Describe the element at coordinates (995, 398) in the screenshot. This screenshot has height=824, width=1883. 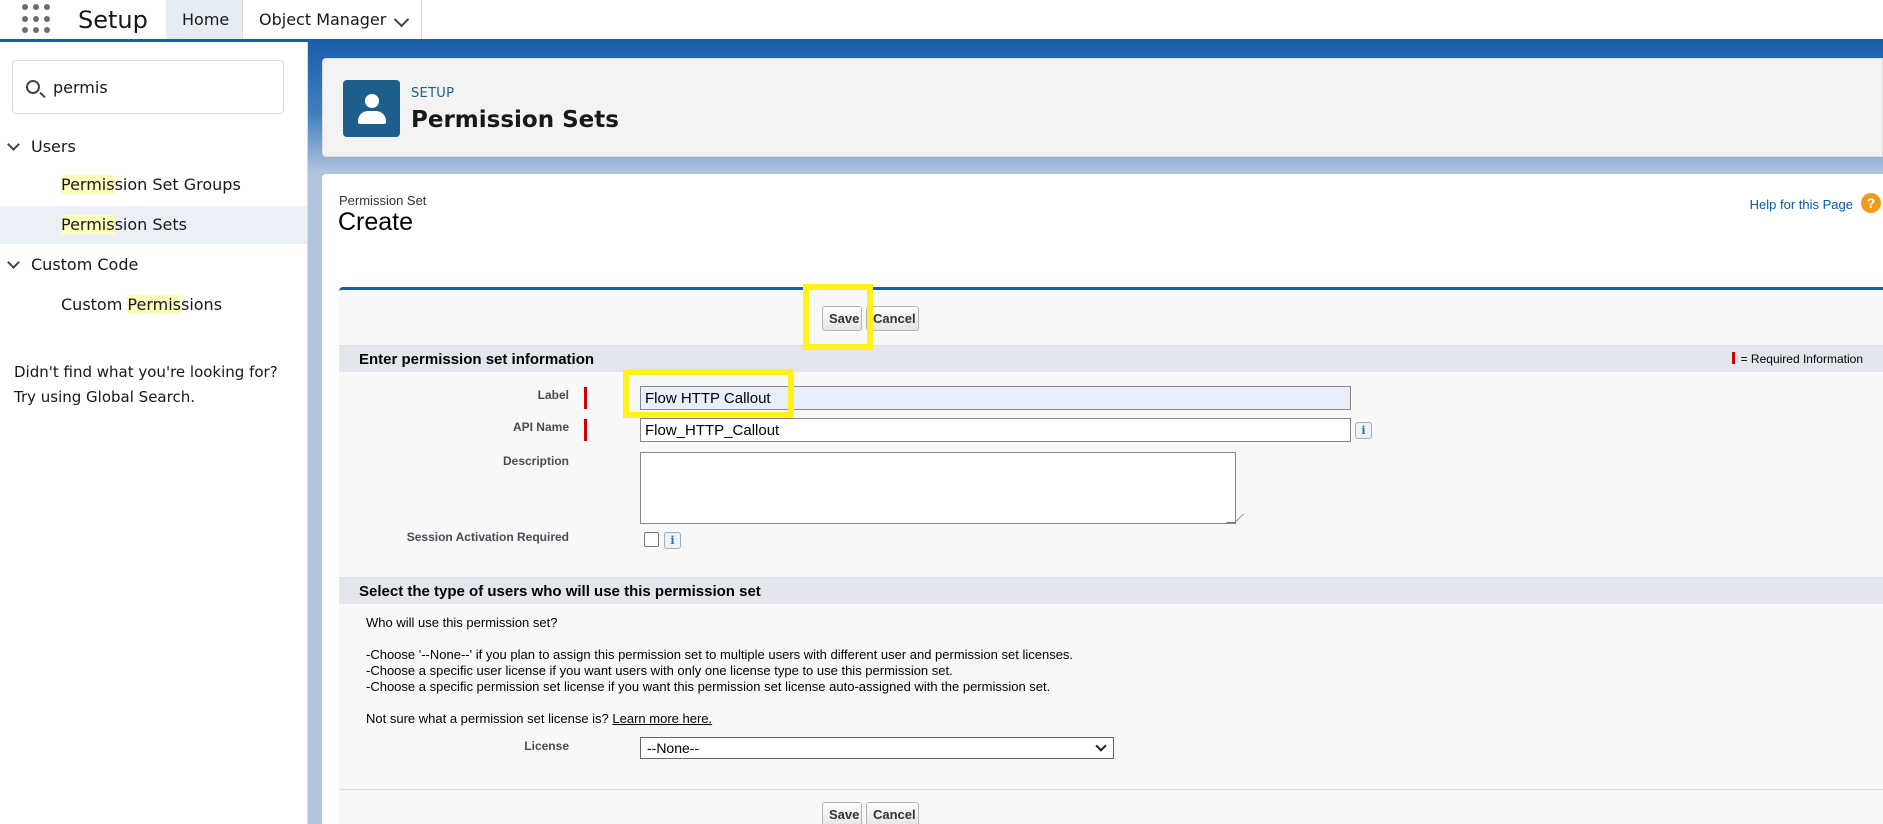
I see `label-input` at that location.